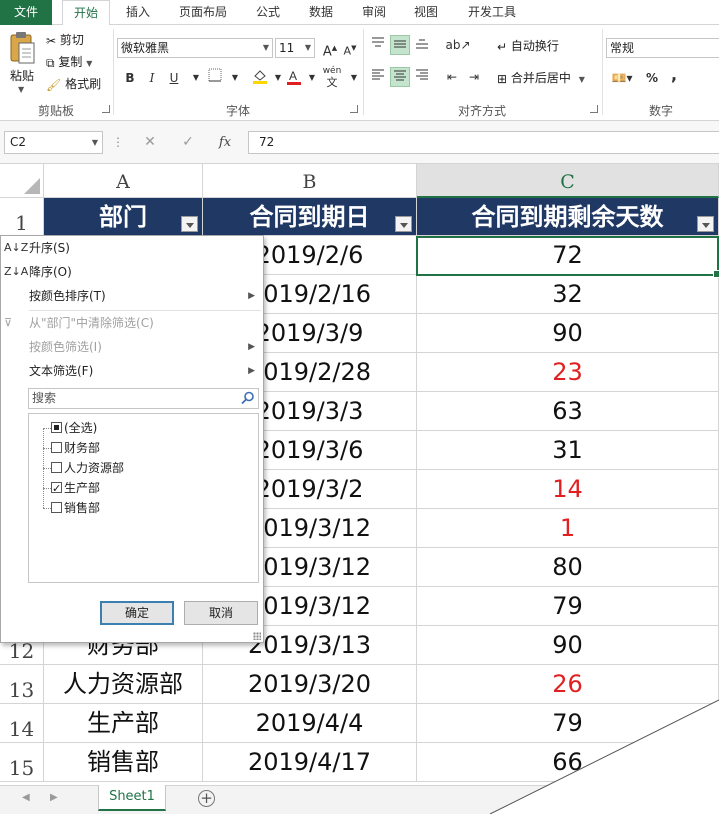 Image resolution: width=719 pixels, height=814 pixels. I want to click on column-header-b: B, so click(310, 181).